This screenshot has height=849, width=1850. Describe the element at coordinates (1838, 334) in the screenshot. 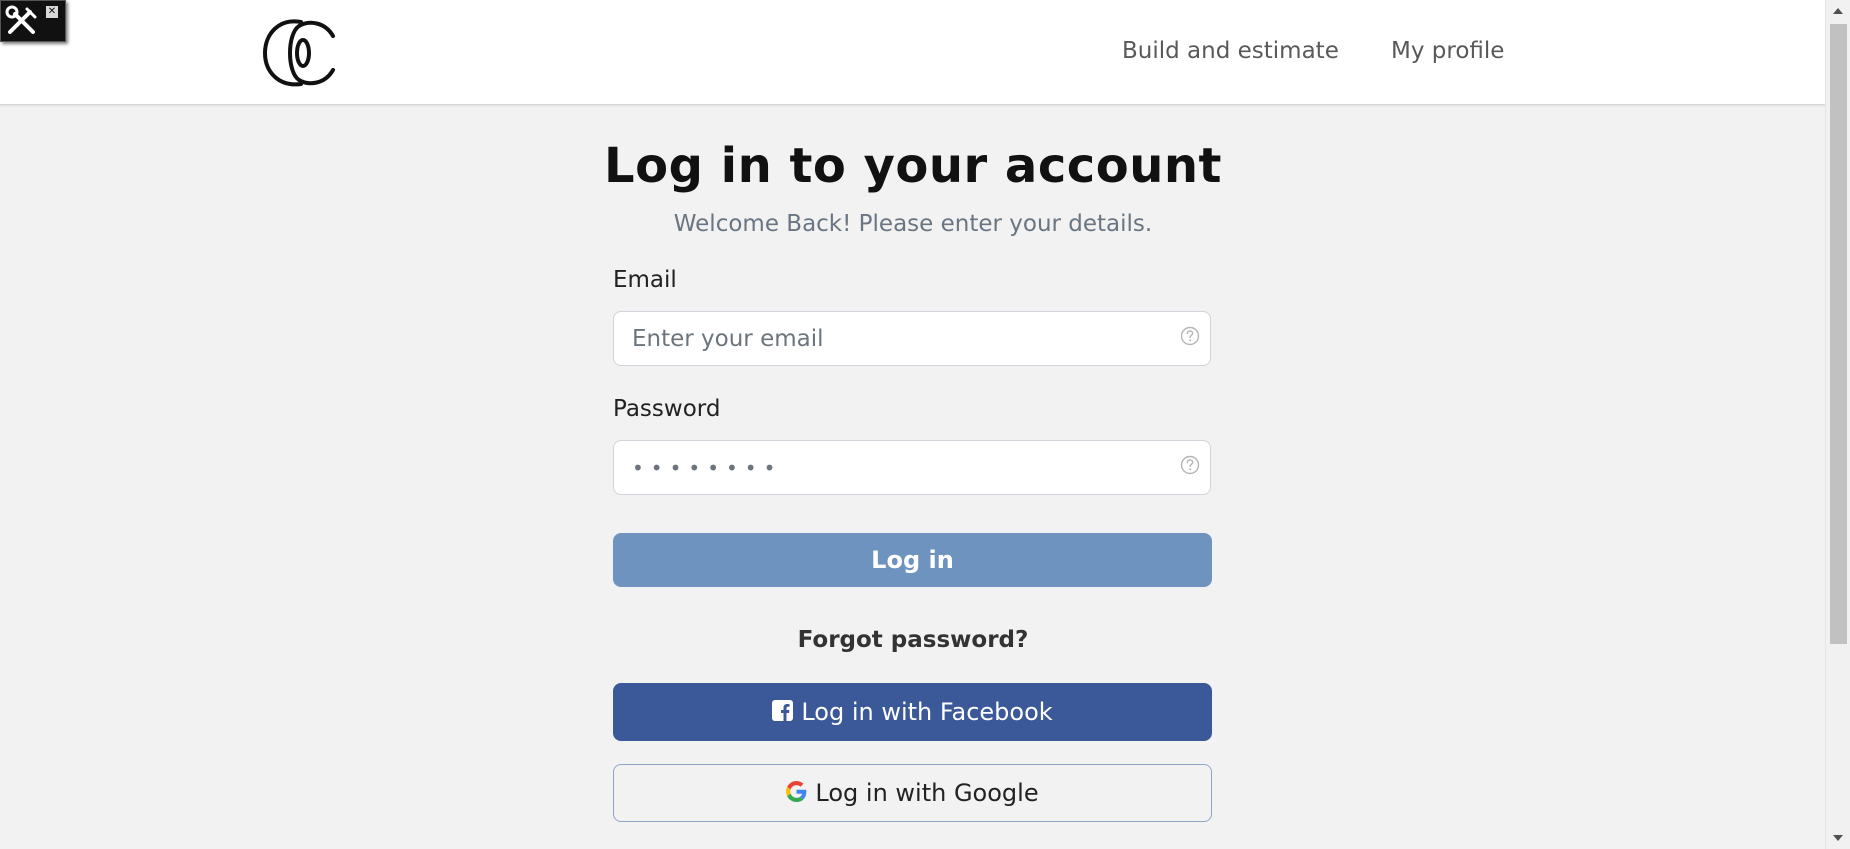

I see `scrollbar-thumb` at that location.